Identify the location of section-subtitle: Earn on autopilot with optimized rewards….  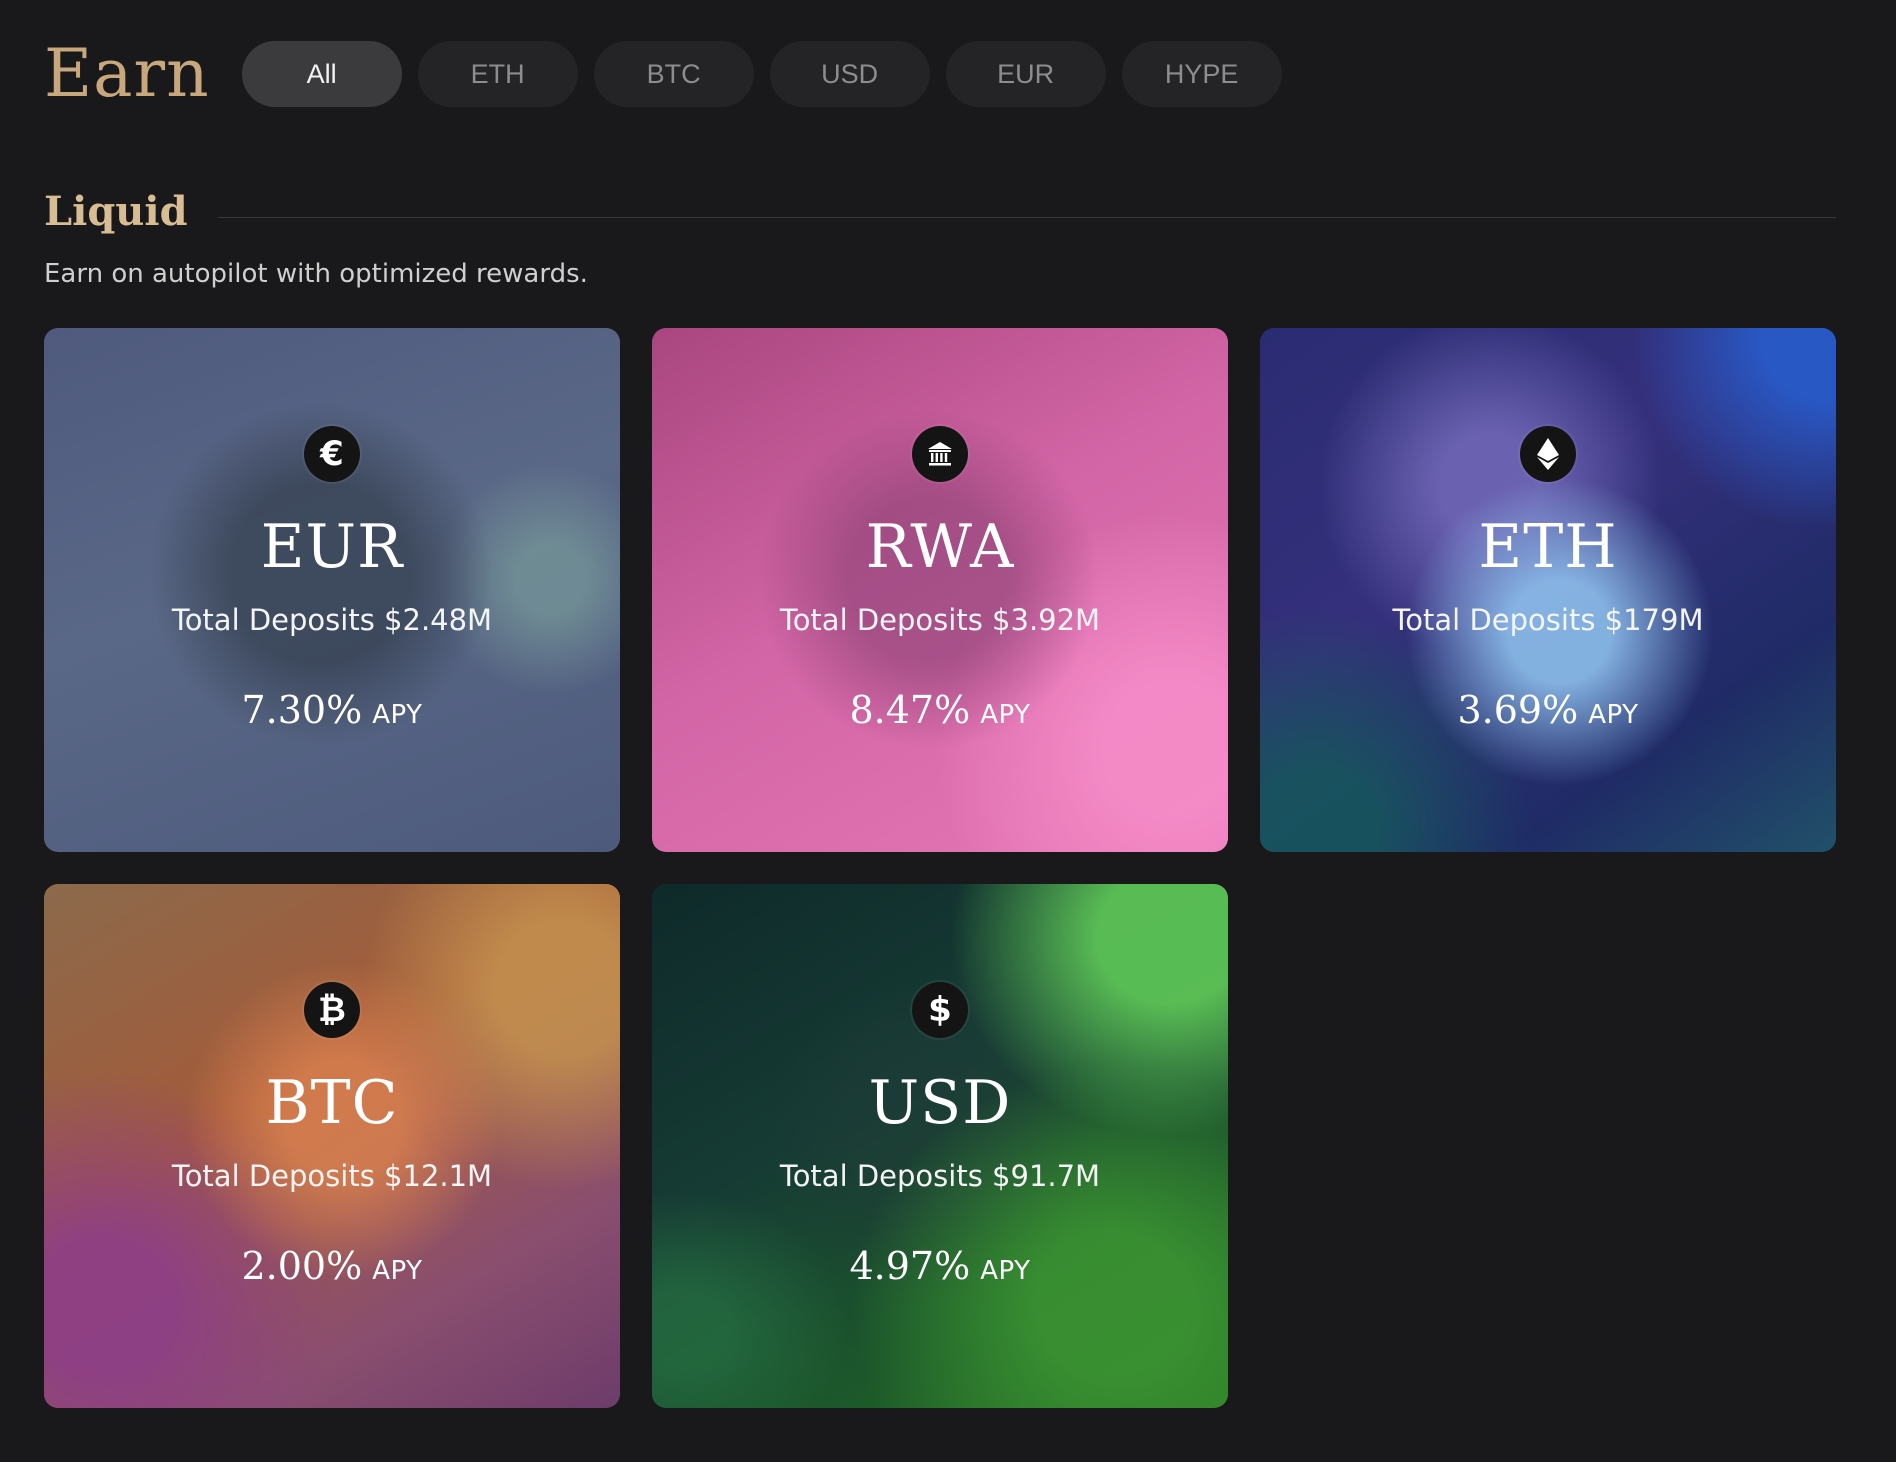
(316, 274).